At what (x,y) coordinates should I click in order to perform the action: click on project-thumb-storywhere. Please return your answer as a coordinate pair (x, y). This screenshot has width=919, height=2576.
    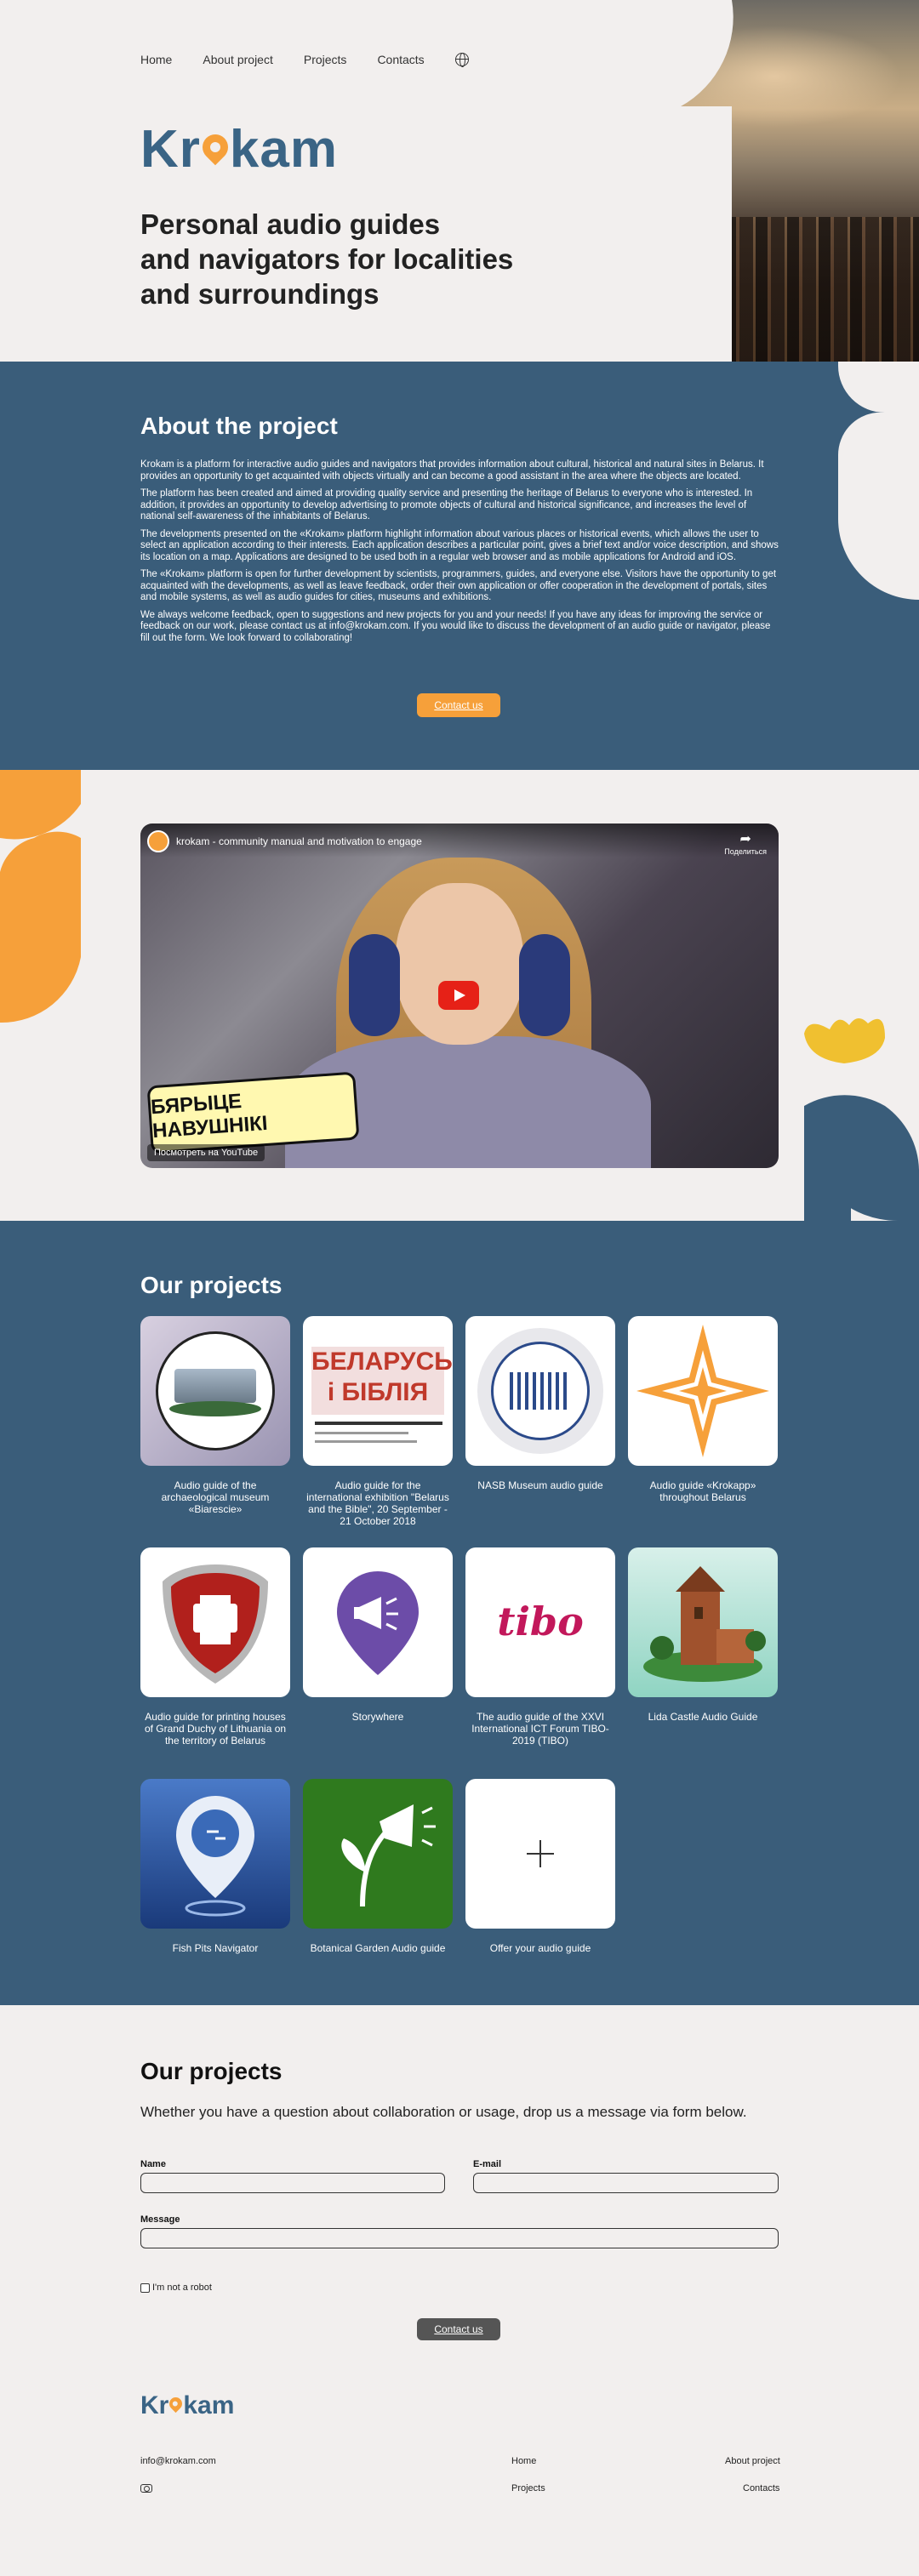
    Looking at the image, I should click on (378, 1622).